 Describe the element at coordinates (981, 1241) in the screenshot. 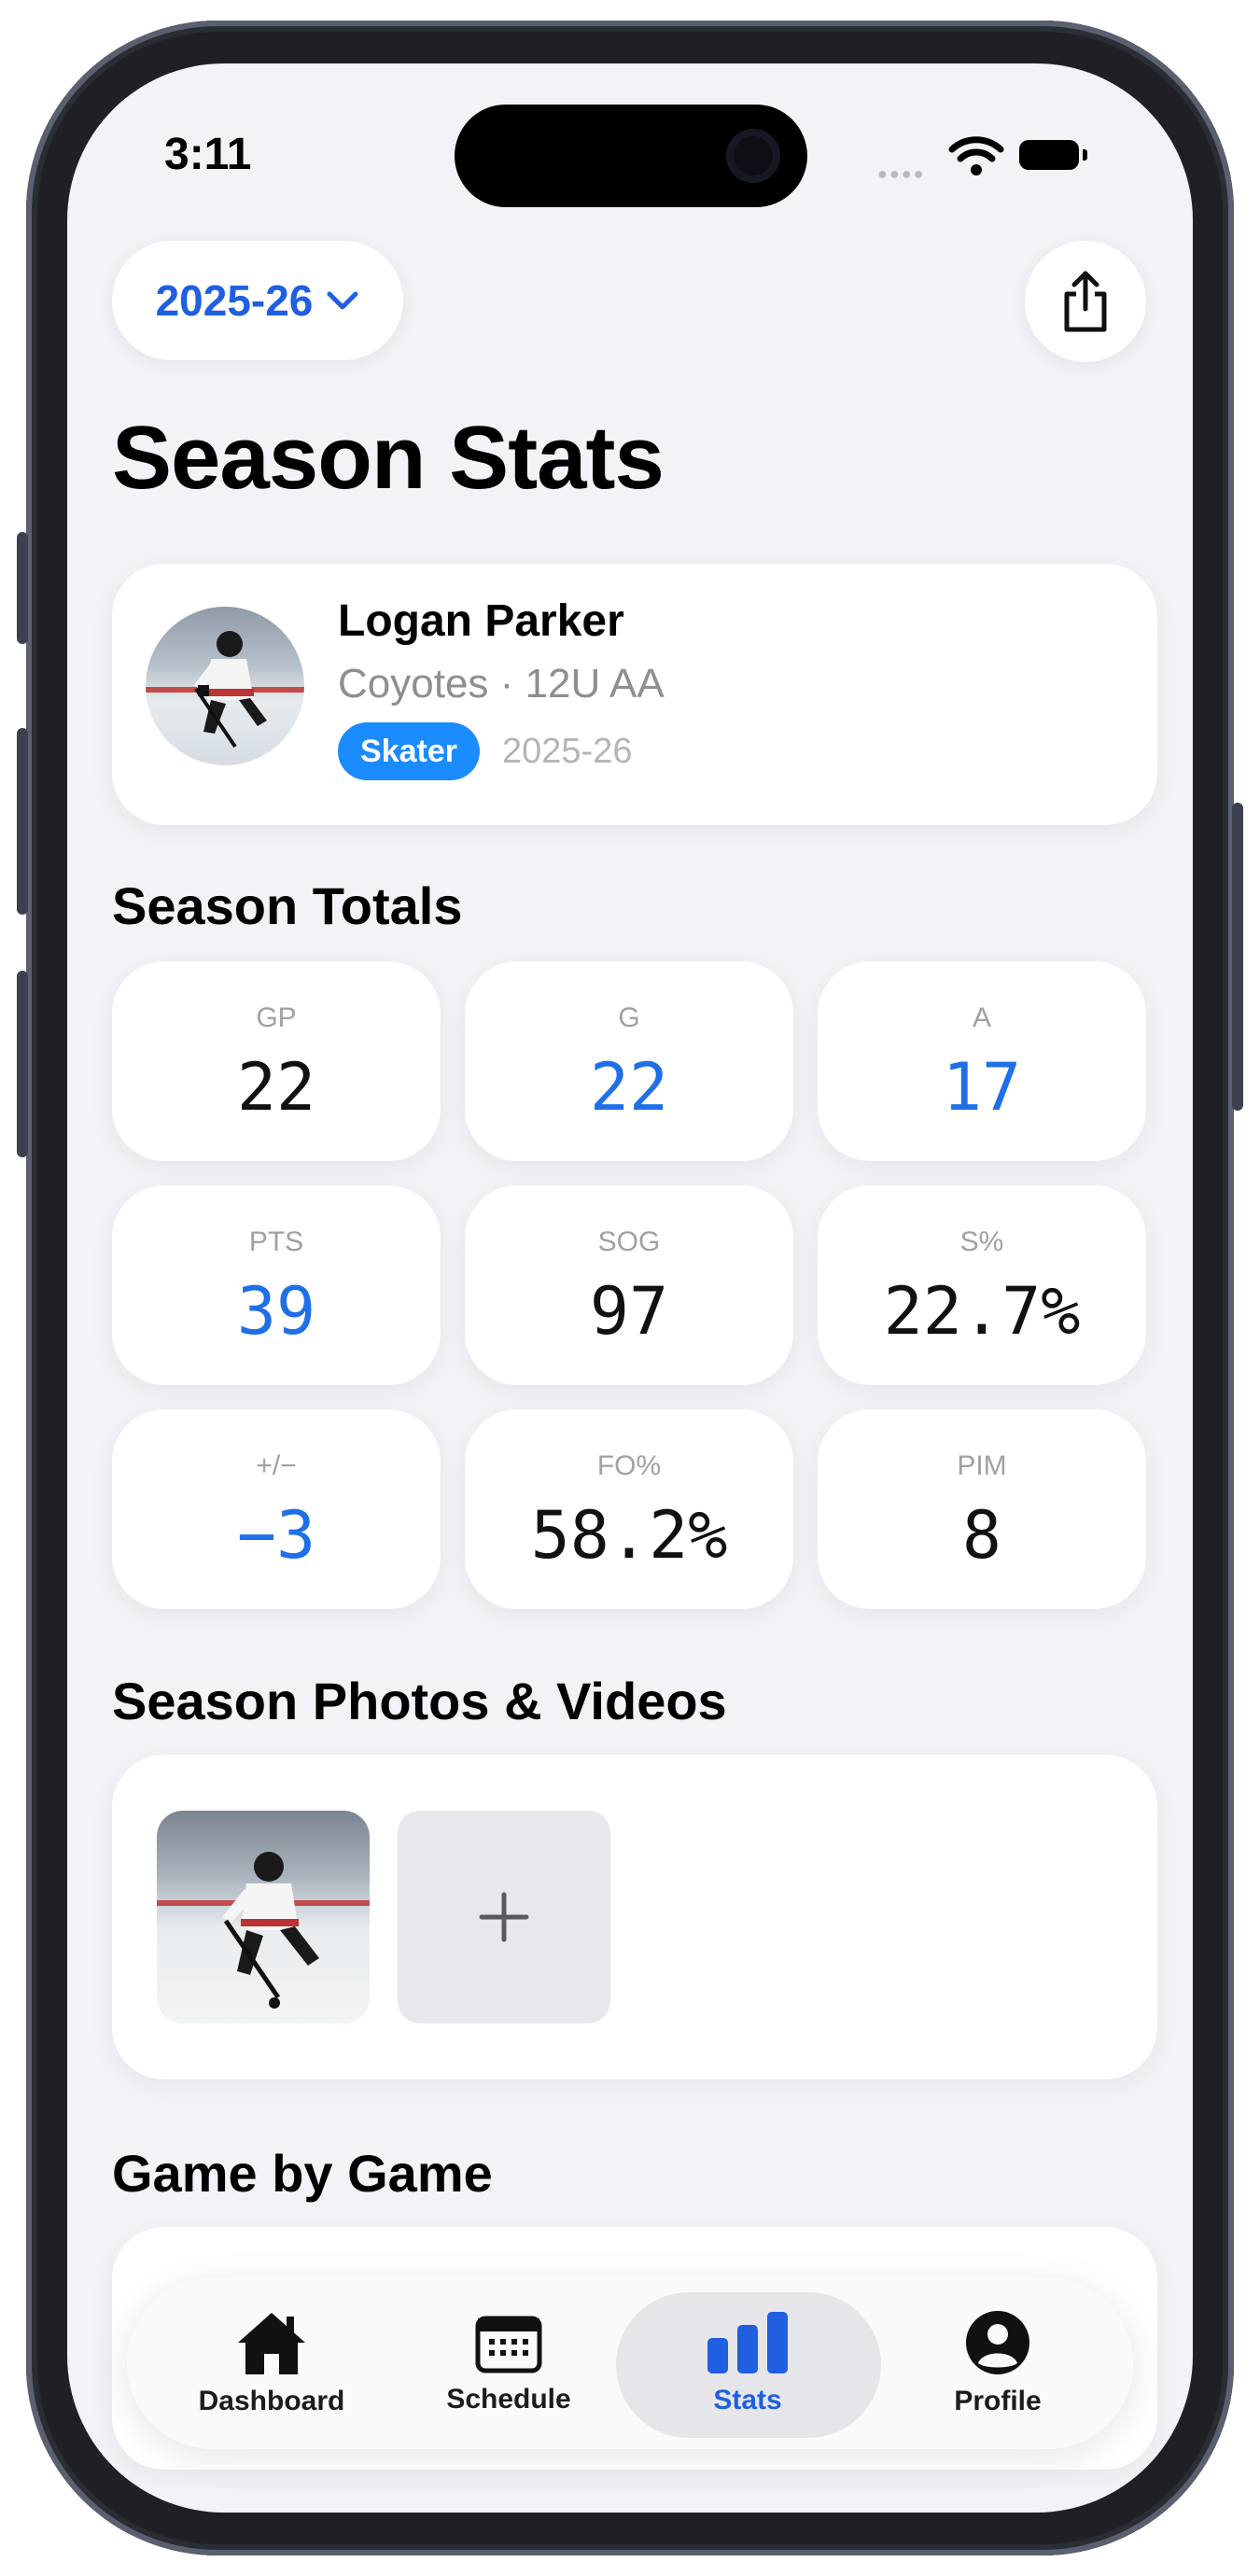

I see `stat-label: S%` at that location.